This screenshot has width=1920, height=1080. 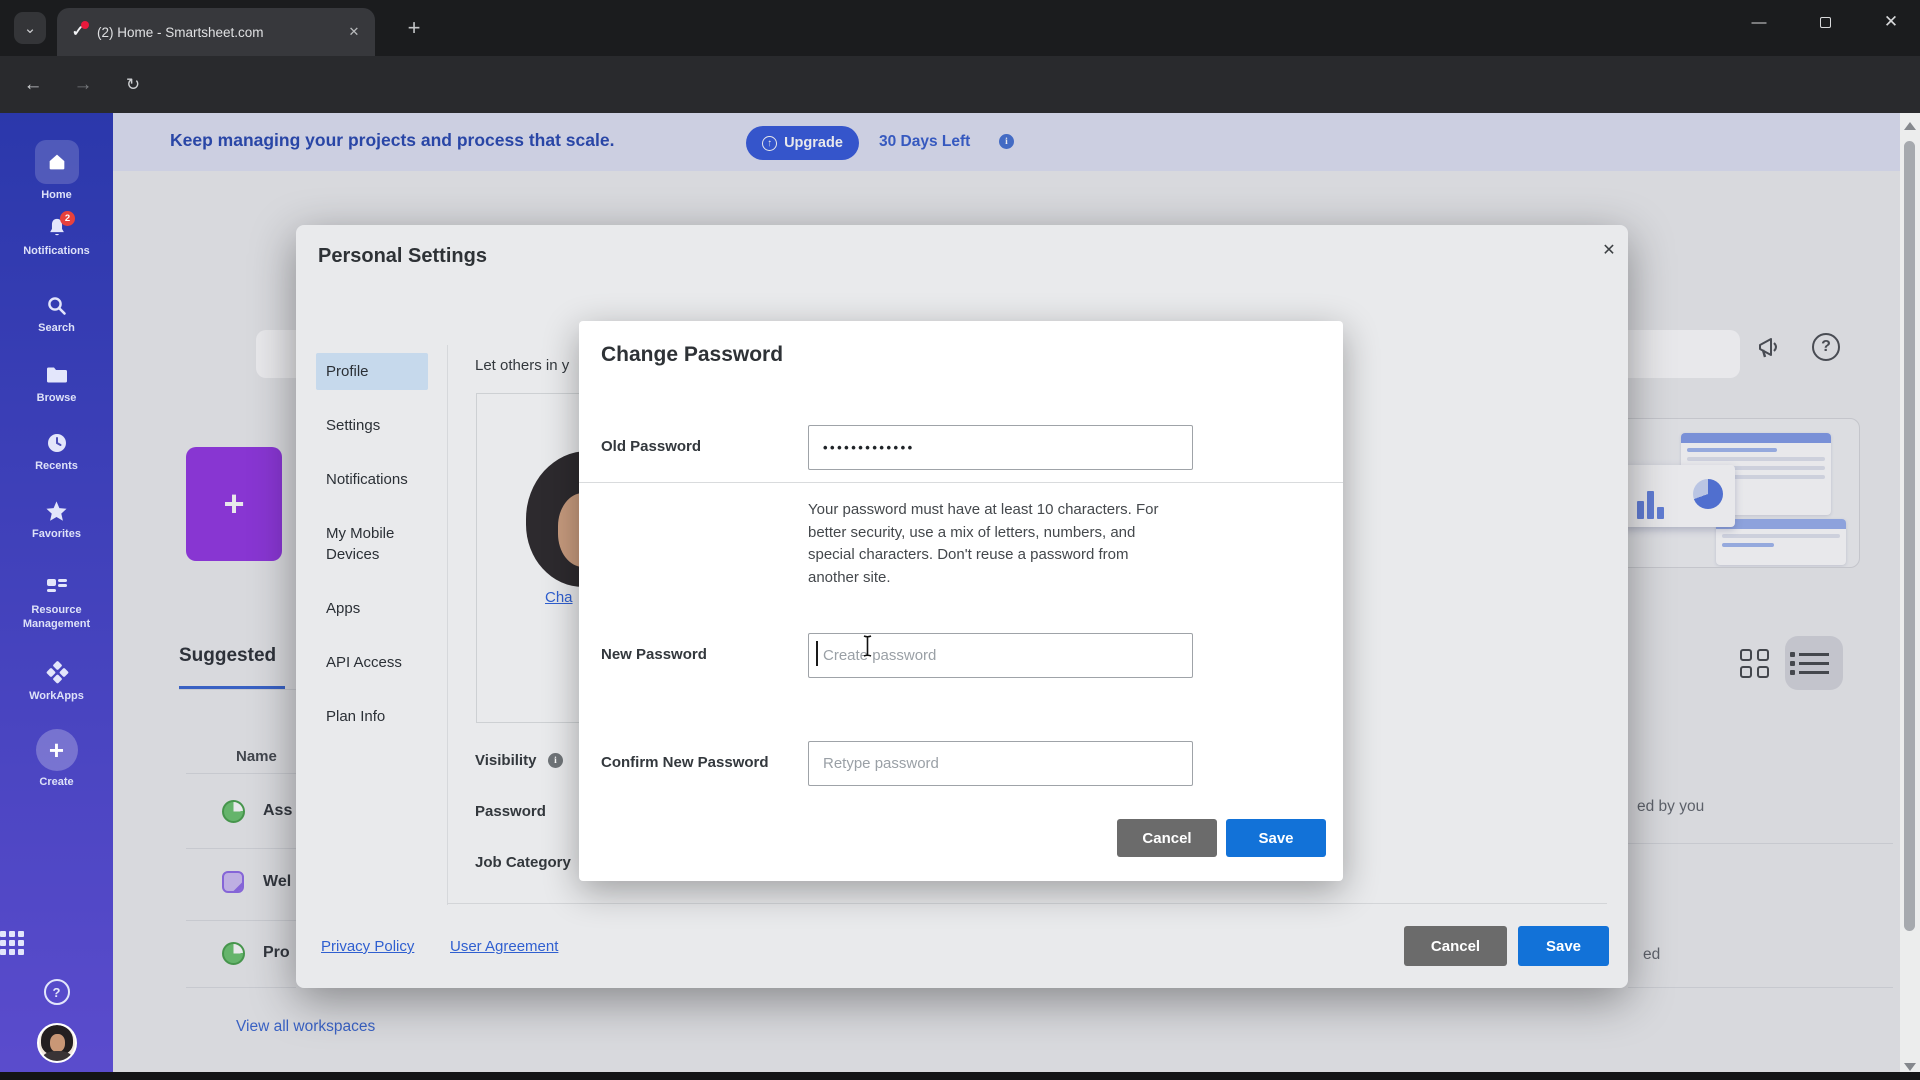 I want to click on sidebar-item-create: + Create, so click(x=56, y=759).